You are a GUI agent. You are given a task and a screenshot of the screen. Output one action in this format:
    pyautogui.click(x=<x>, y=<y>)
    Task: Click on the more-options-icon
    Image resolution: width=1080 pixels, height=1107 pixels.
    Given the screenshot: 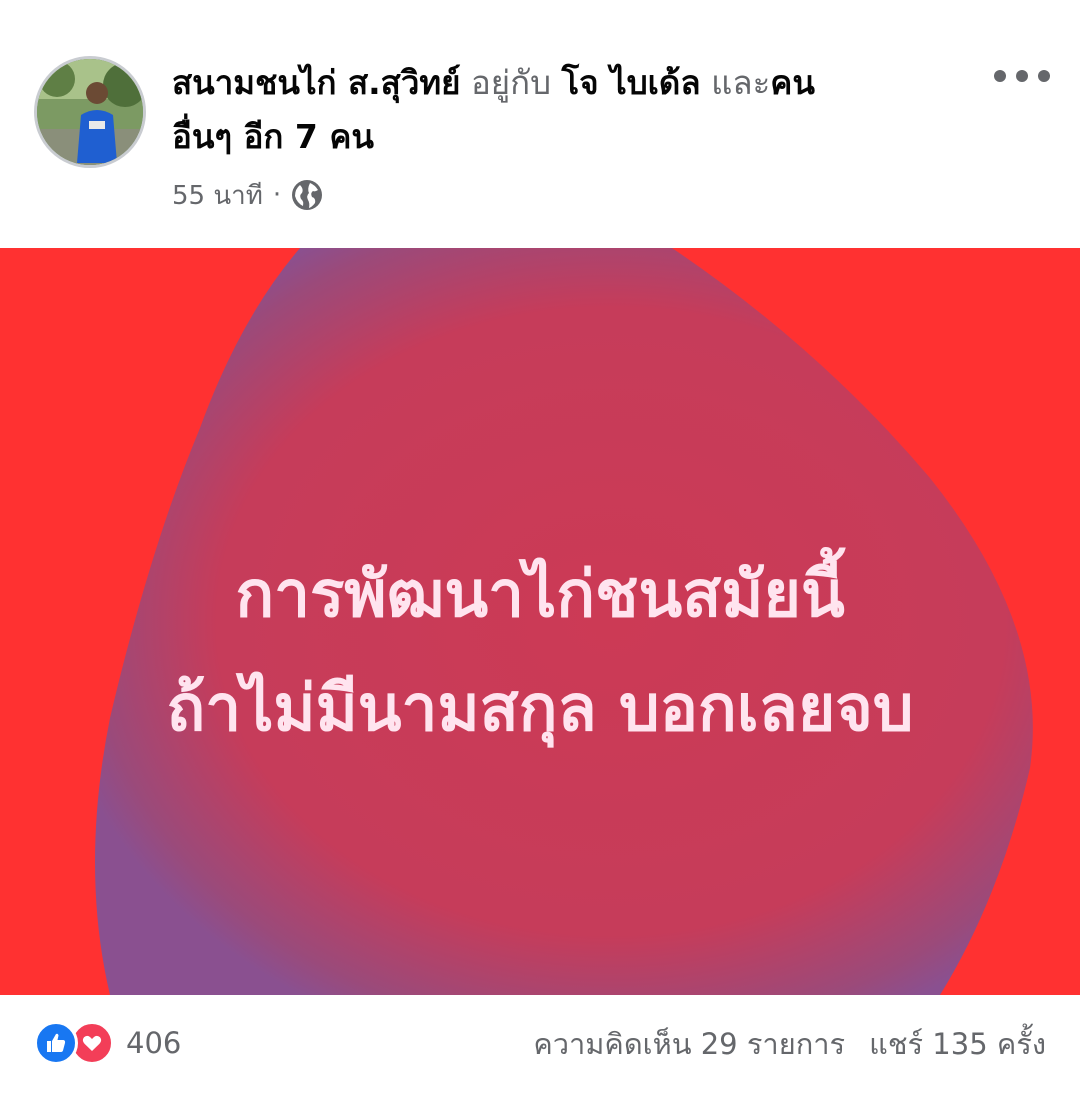 What is the action you would take?
    pyautogui.click(x=1022, y=76)
    